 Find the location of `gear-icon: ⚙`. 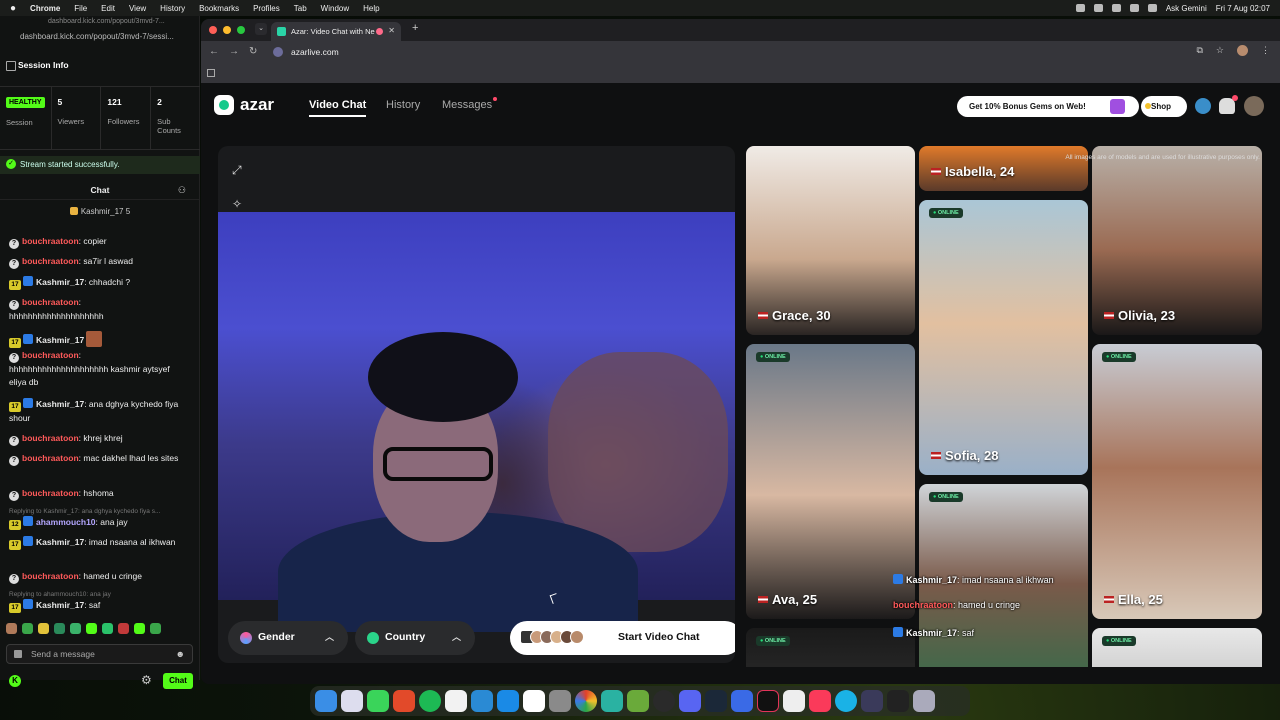

gear-icon: ⚙ is located at coordinates (146, 680).